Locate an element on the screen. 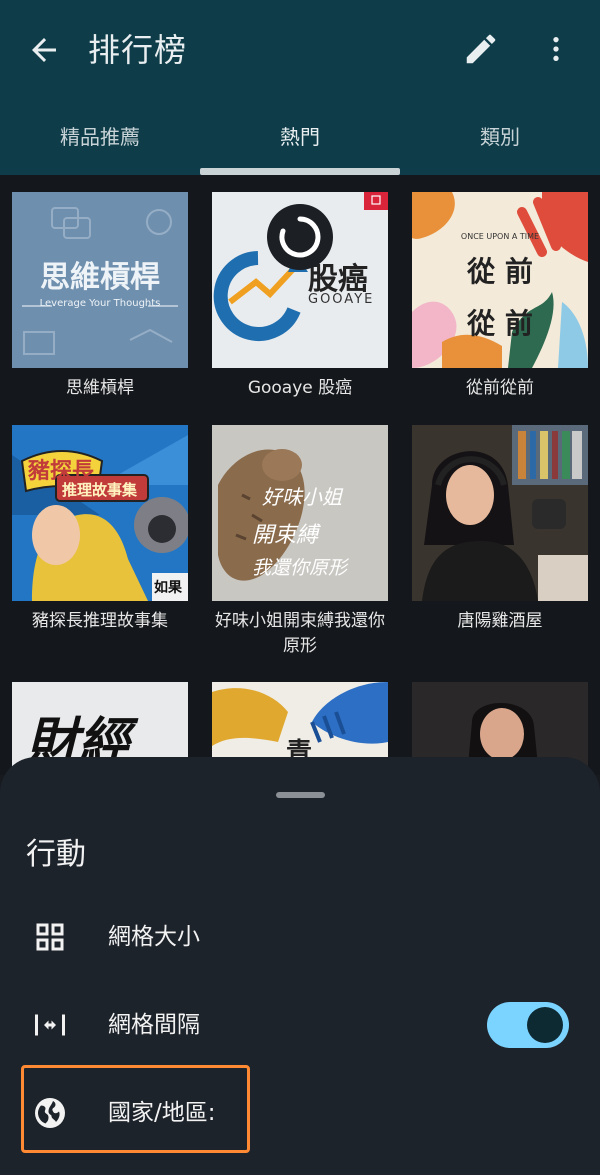 Image resolution: width=600 pixels, height=1175 pixels. cover-subtitle: Leverage Your Thoughts is located at coordinates (100, 303).